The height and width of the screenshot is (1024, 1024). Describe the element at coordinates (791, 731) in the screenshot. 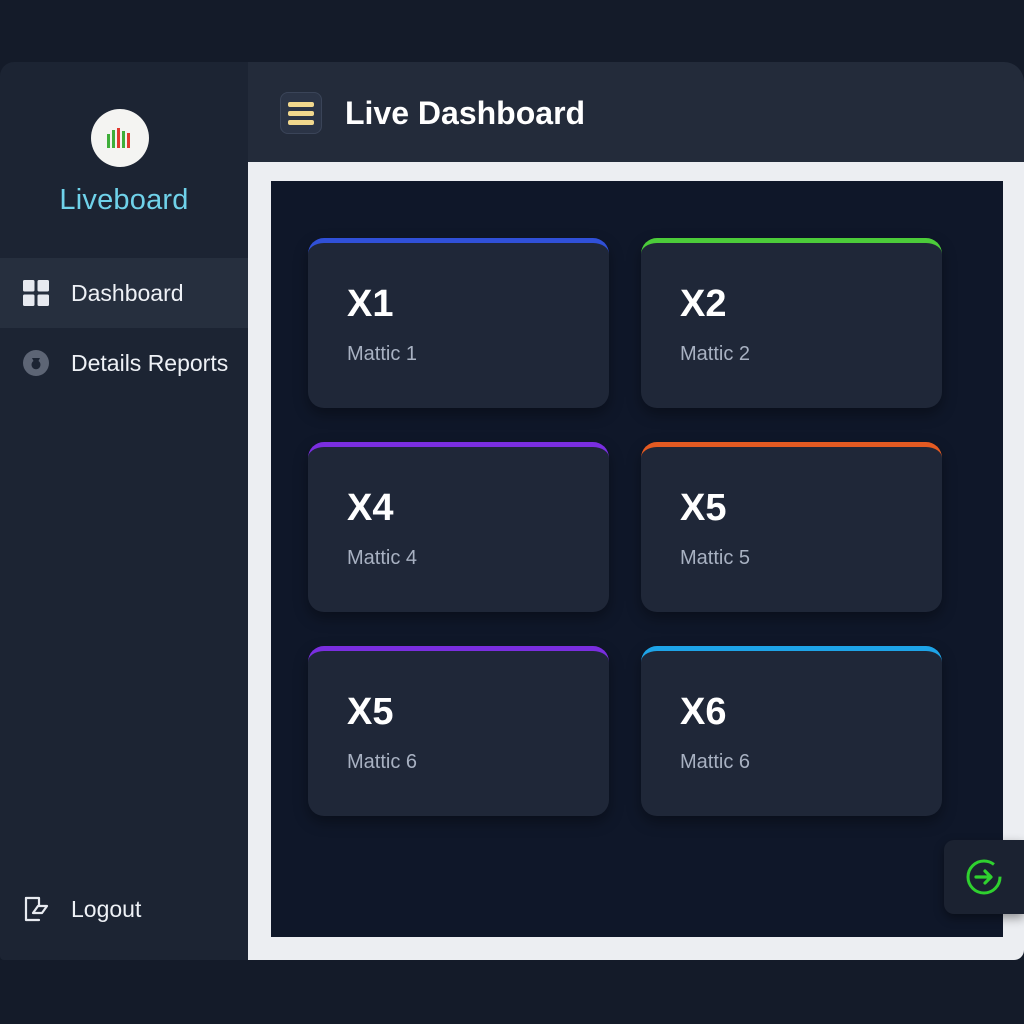

I see `metric-card: X6 Mattic 6` at that location.